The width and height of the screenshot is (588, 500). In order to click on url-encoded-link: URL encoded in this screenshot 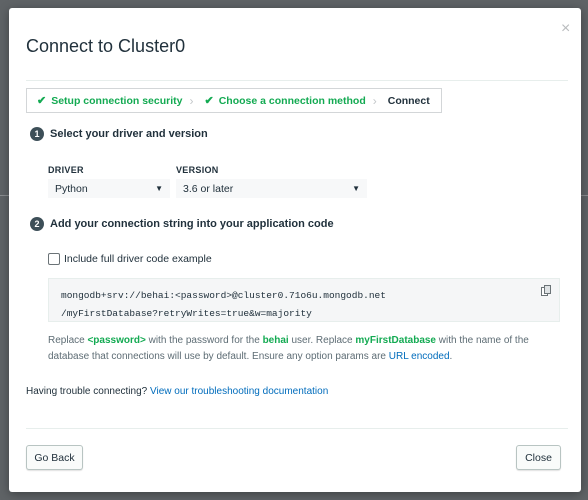, I will do `click(419, 356)`.